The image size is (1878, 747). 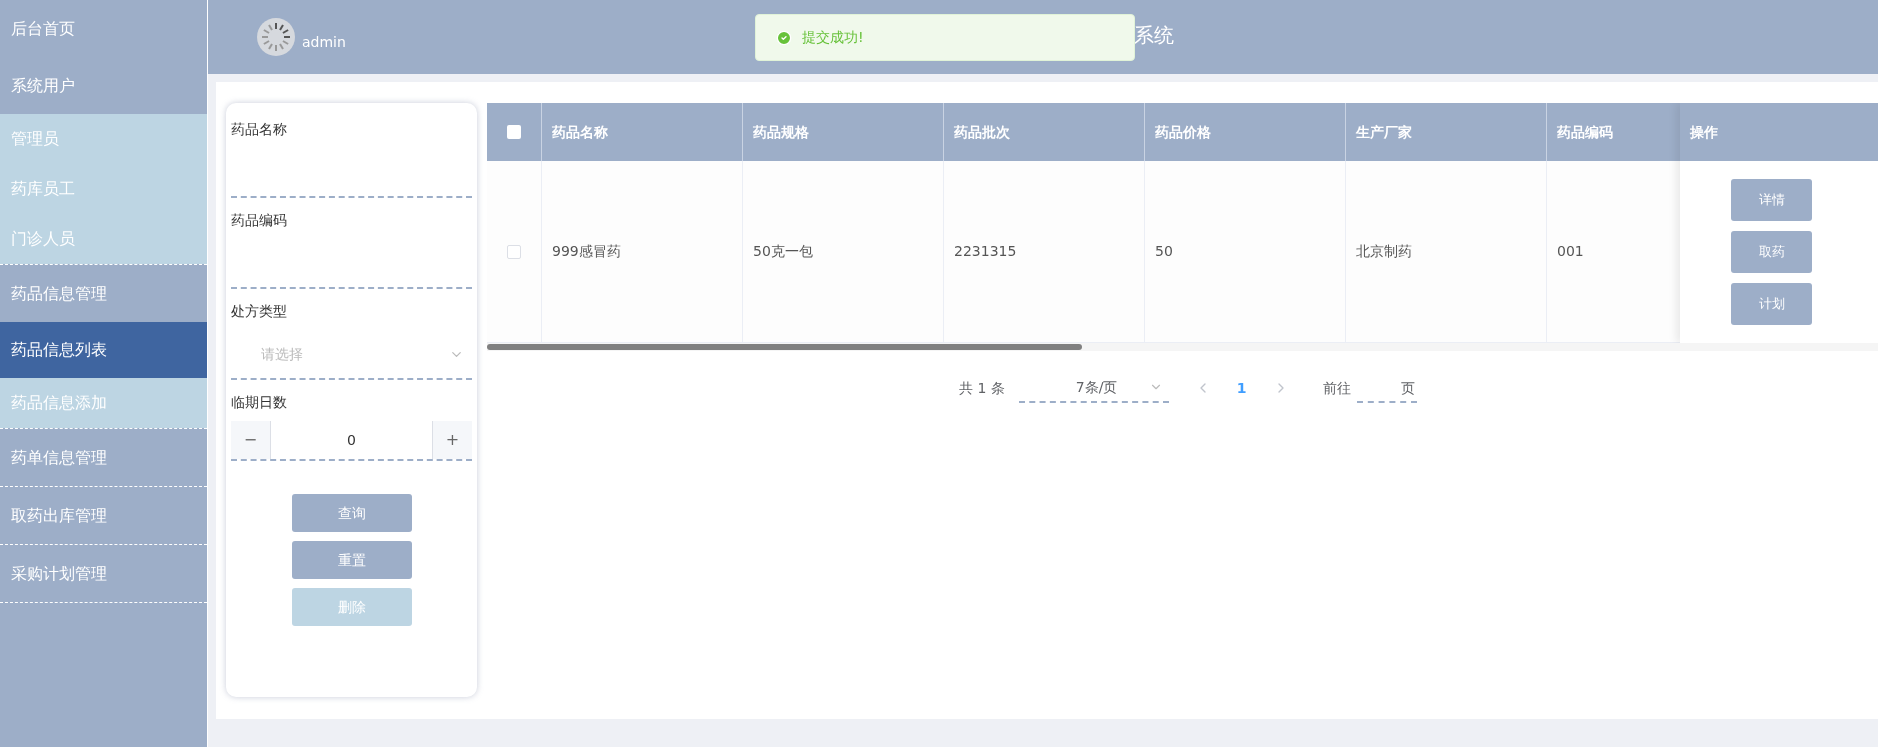 What do you see at coordinates (1044, 251) in the screenshot?
I see `table-cell: 2231315` at bounding box center [1044, 251].